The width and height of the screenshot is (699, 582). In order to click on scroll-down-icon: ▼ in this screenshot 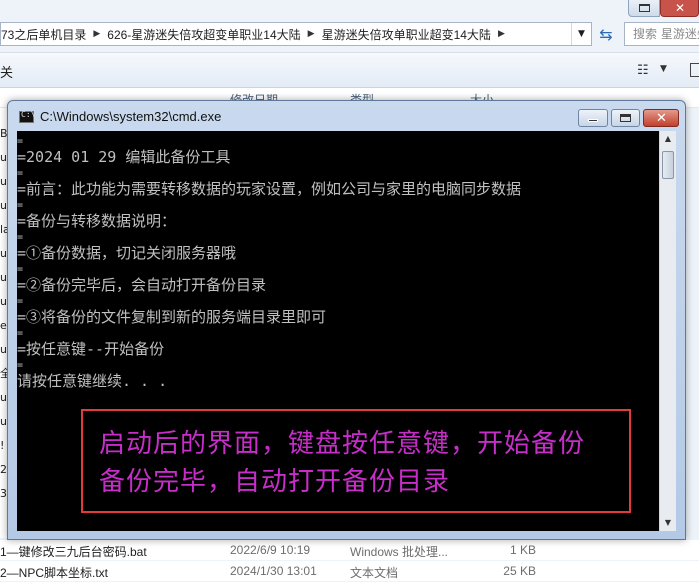, I will do `click(668, 523)`.